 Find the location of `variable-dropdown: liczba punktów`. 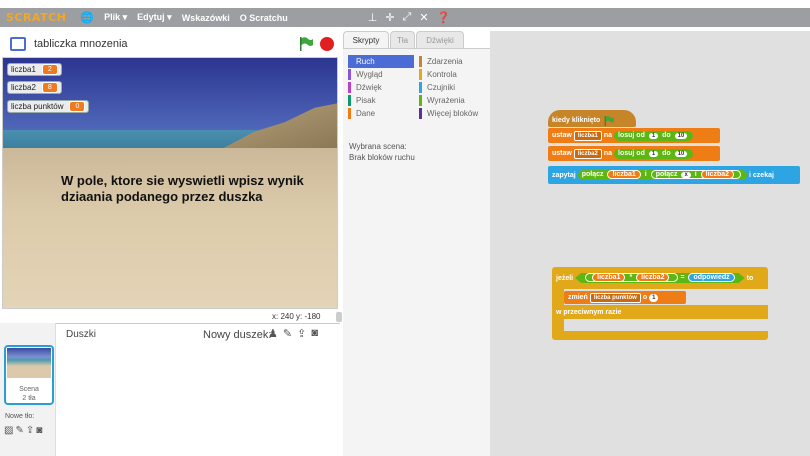

variable-dropdown: liczba punktów is located at coordinates (615, 297).